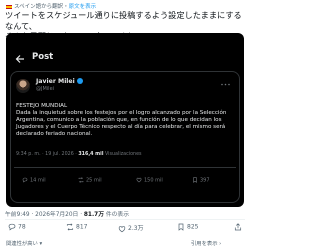 The height and width of the screenshot is (250, 320). I want to click on author-name: Javier Milei, so click(59, 81).